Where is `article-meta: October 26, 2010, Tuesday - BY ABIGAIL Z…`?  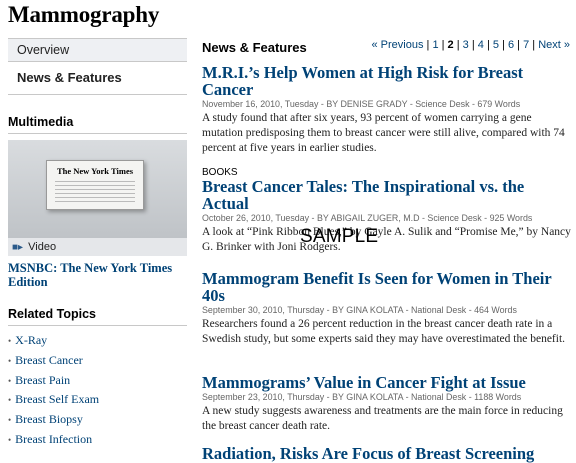 article-meta: October 26, 2010, Tuesday - BY ABIGAIL Z… is located at coordinates (367, 218).